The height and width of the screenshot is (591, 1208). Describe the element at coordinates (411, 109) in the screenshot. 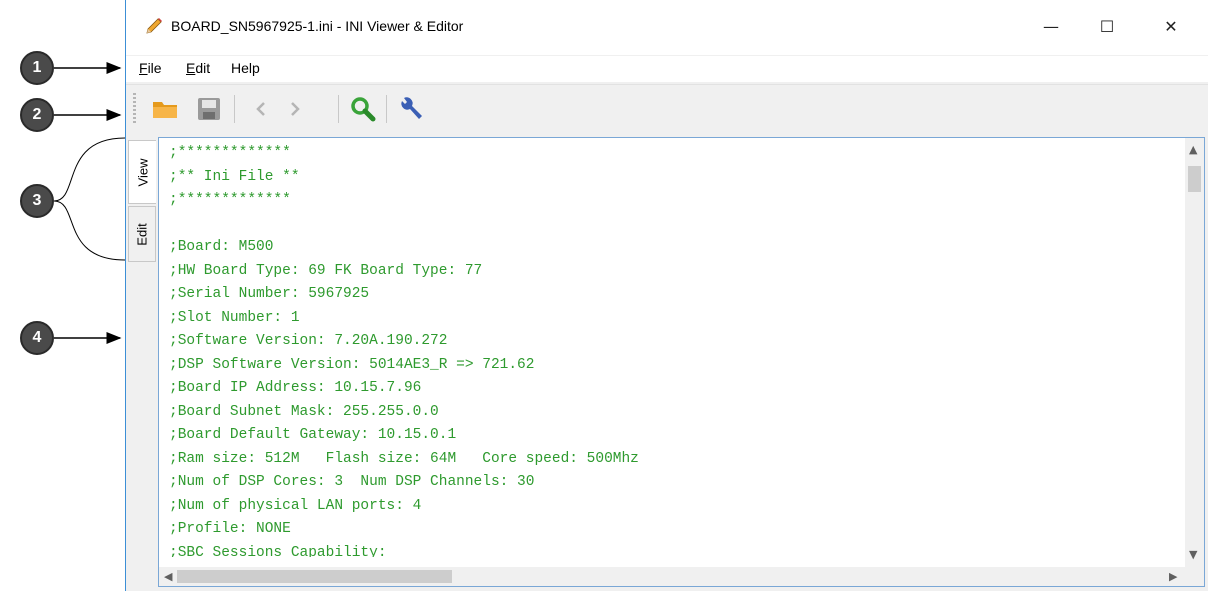

I see `settings-wrench-icon` at that location.